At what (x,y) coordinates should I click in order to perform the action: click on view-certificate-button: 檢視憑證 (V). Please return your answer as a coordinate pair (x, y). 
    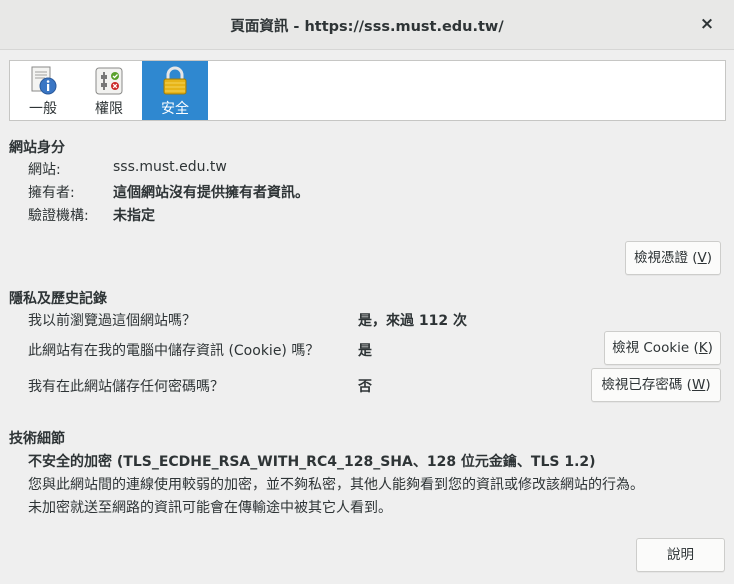
    Looking at the image, I should click on (673, 258).